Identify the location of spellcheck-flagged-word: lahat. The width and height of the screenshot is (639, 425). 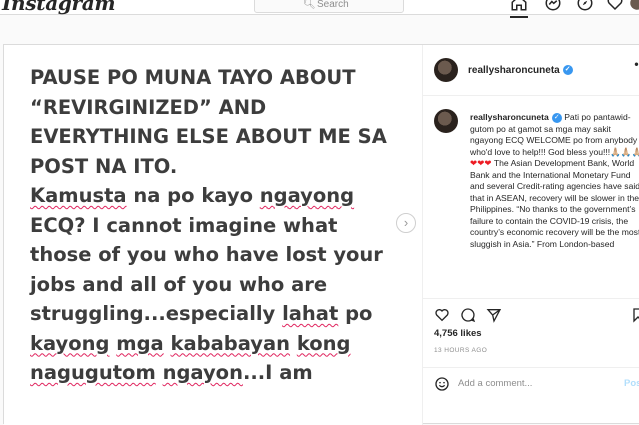
(310, 313).